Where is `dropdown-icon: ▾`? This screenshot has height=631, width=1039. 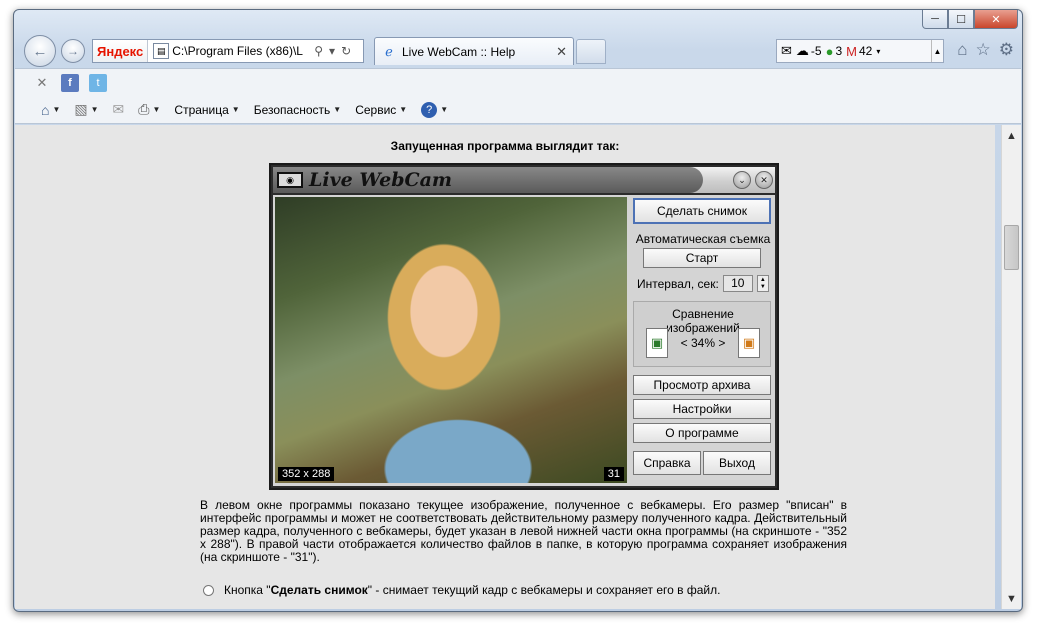
dropdown-icon: ▾ is located at coordinates (332, 51).